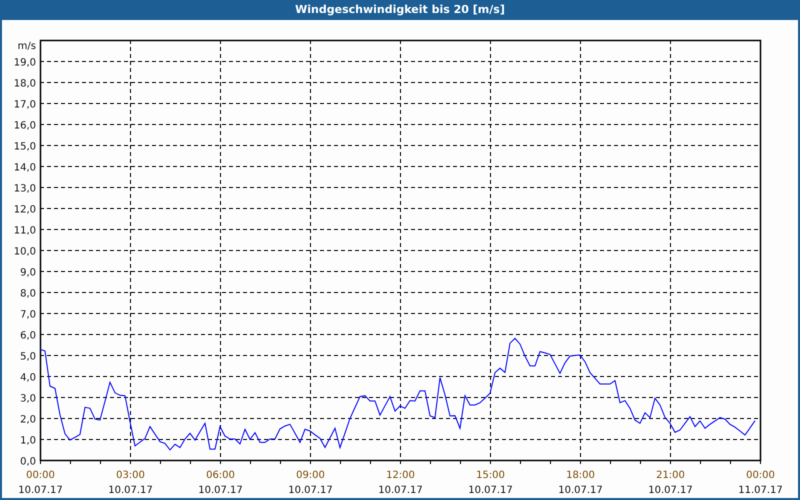  Describe the element at coordinates (28, 336) in the screenshot. I see `y-axis-label: 6,0` at that location.